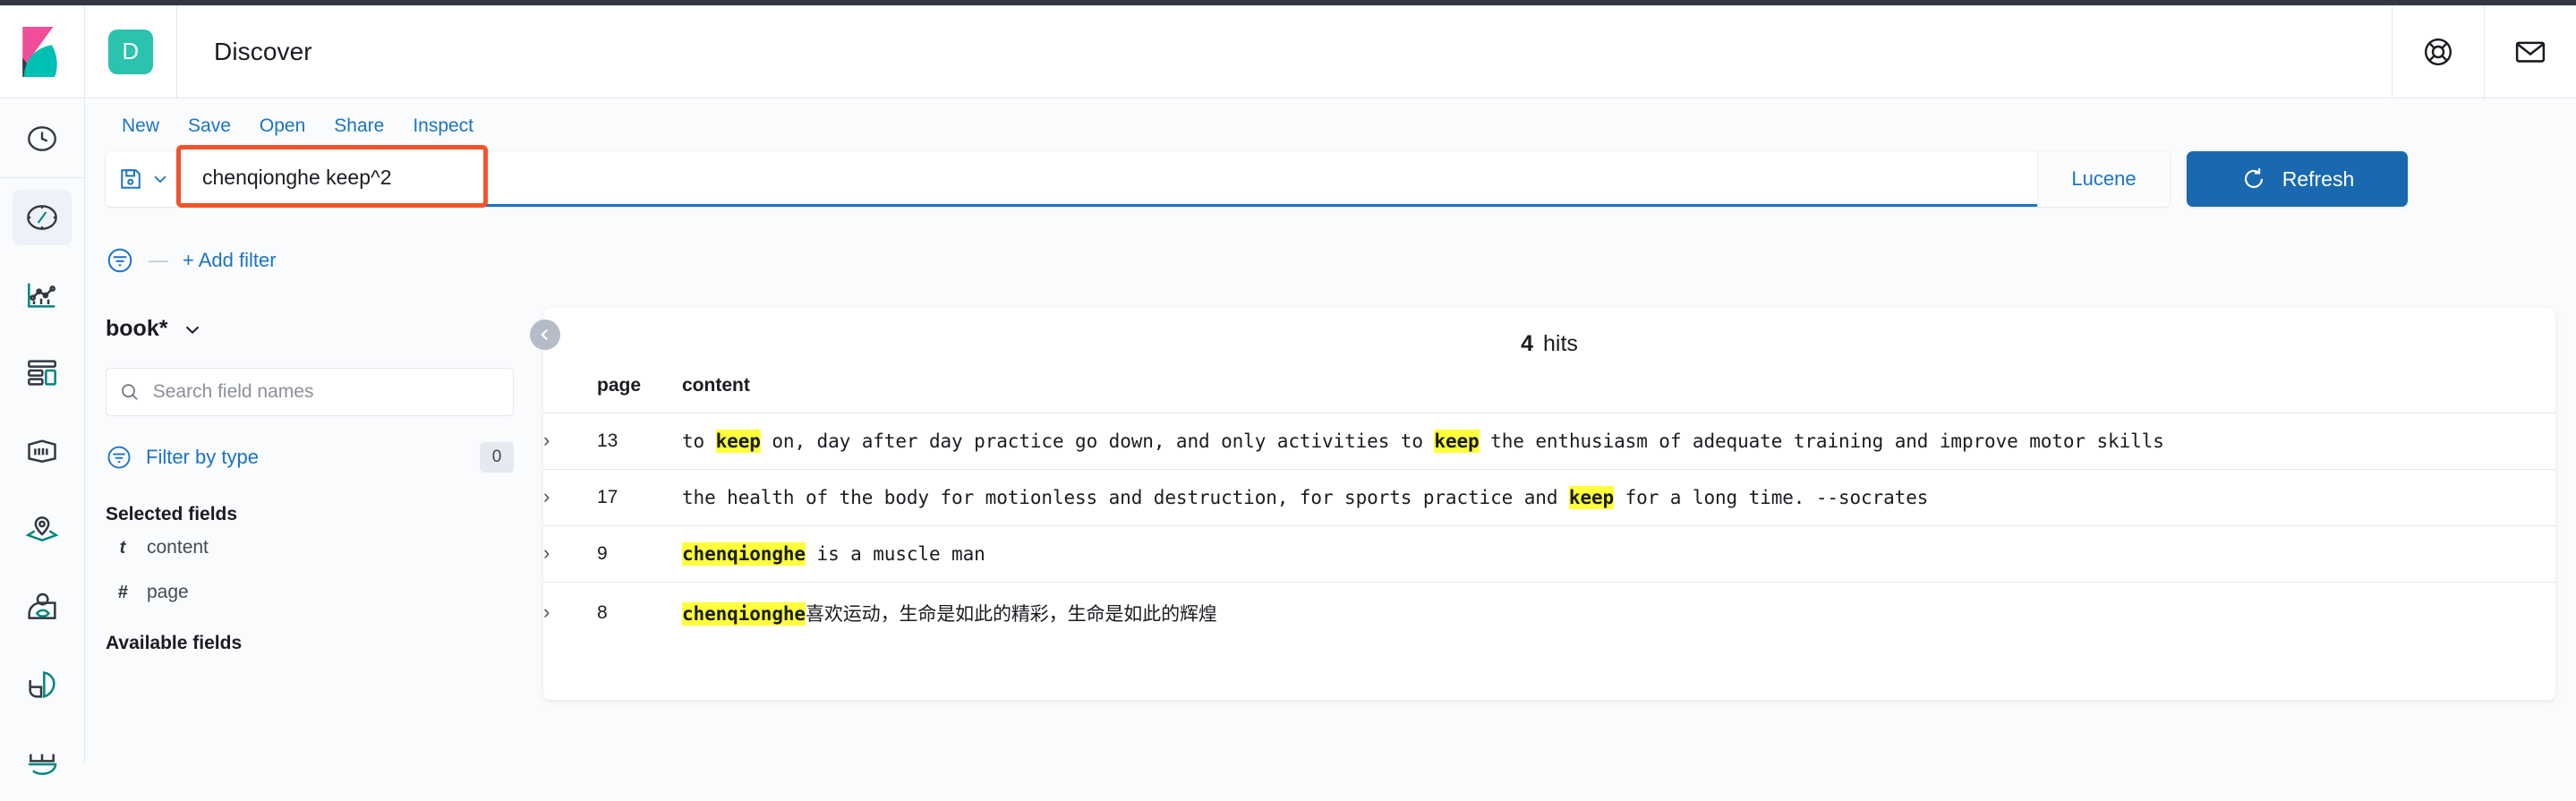 This screenshot has width=2576, height=801. I want to click on add-filter-button: + Add filter, so click(230, 261).